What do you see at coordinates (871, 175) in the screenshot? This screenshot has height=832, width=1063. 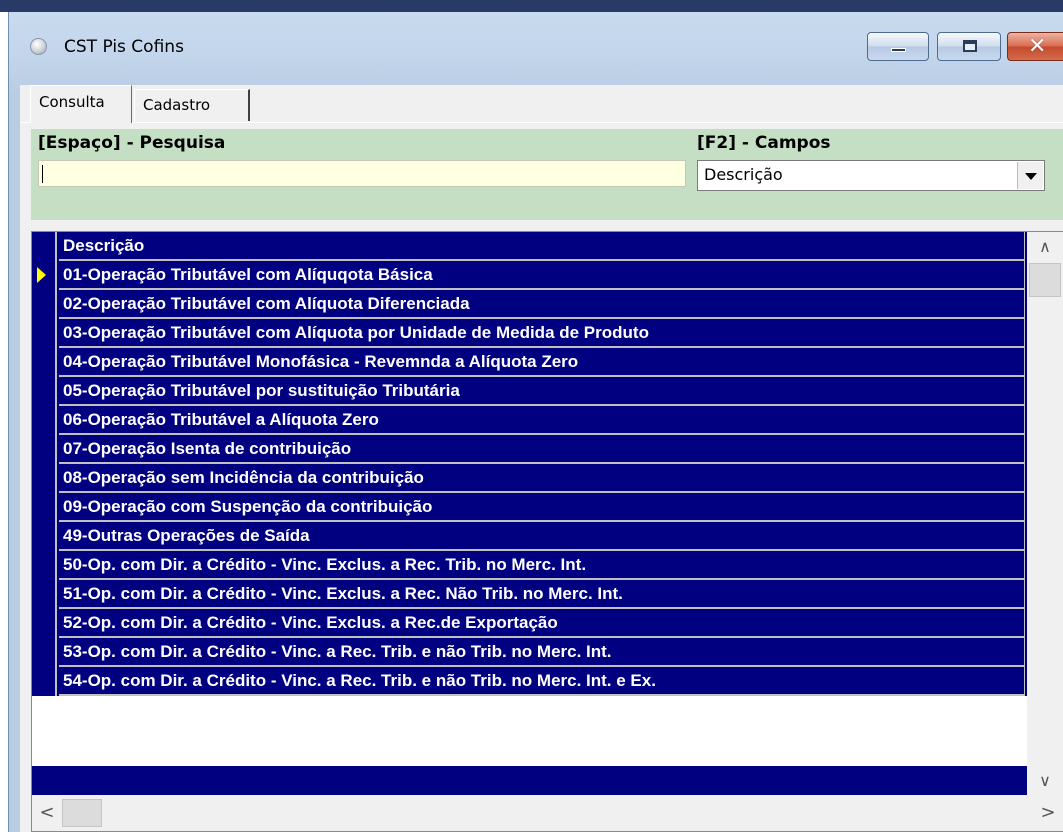 I see `fields-dropdown: Descrição` at bounding box center [871, 175].